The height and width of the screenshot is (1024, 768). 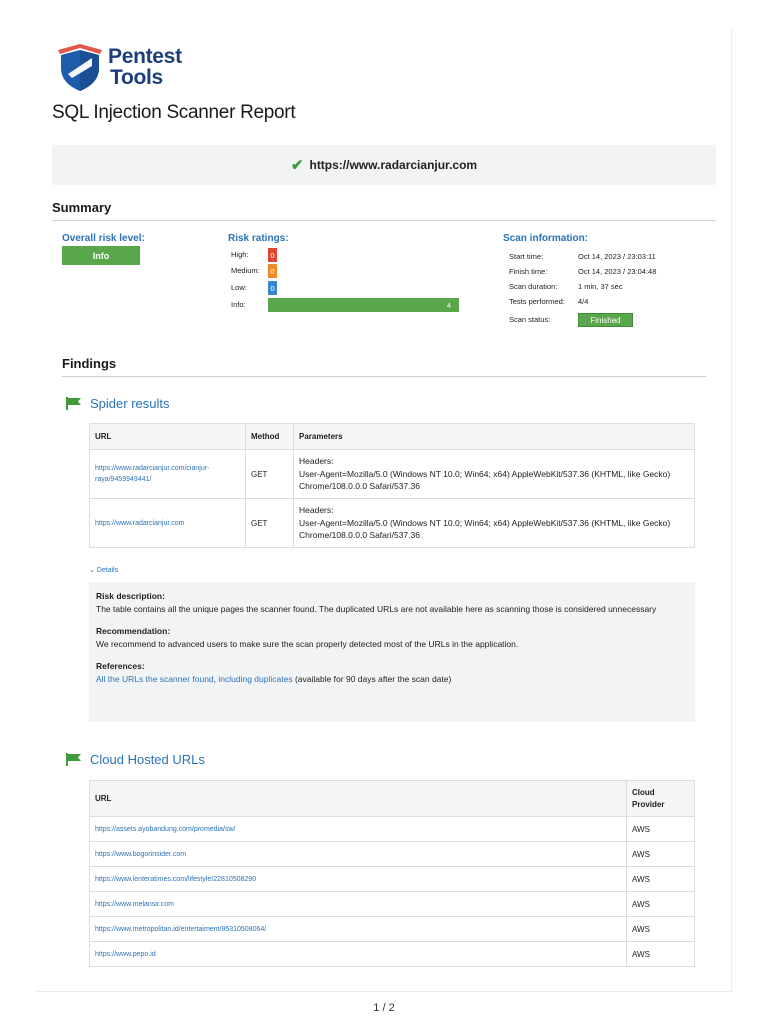 I want to click on summary-heading: Summary, so click(x=82, y=207).